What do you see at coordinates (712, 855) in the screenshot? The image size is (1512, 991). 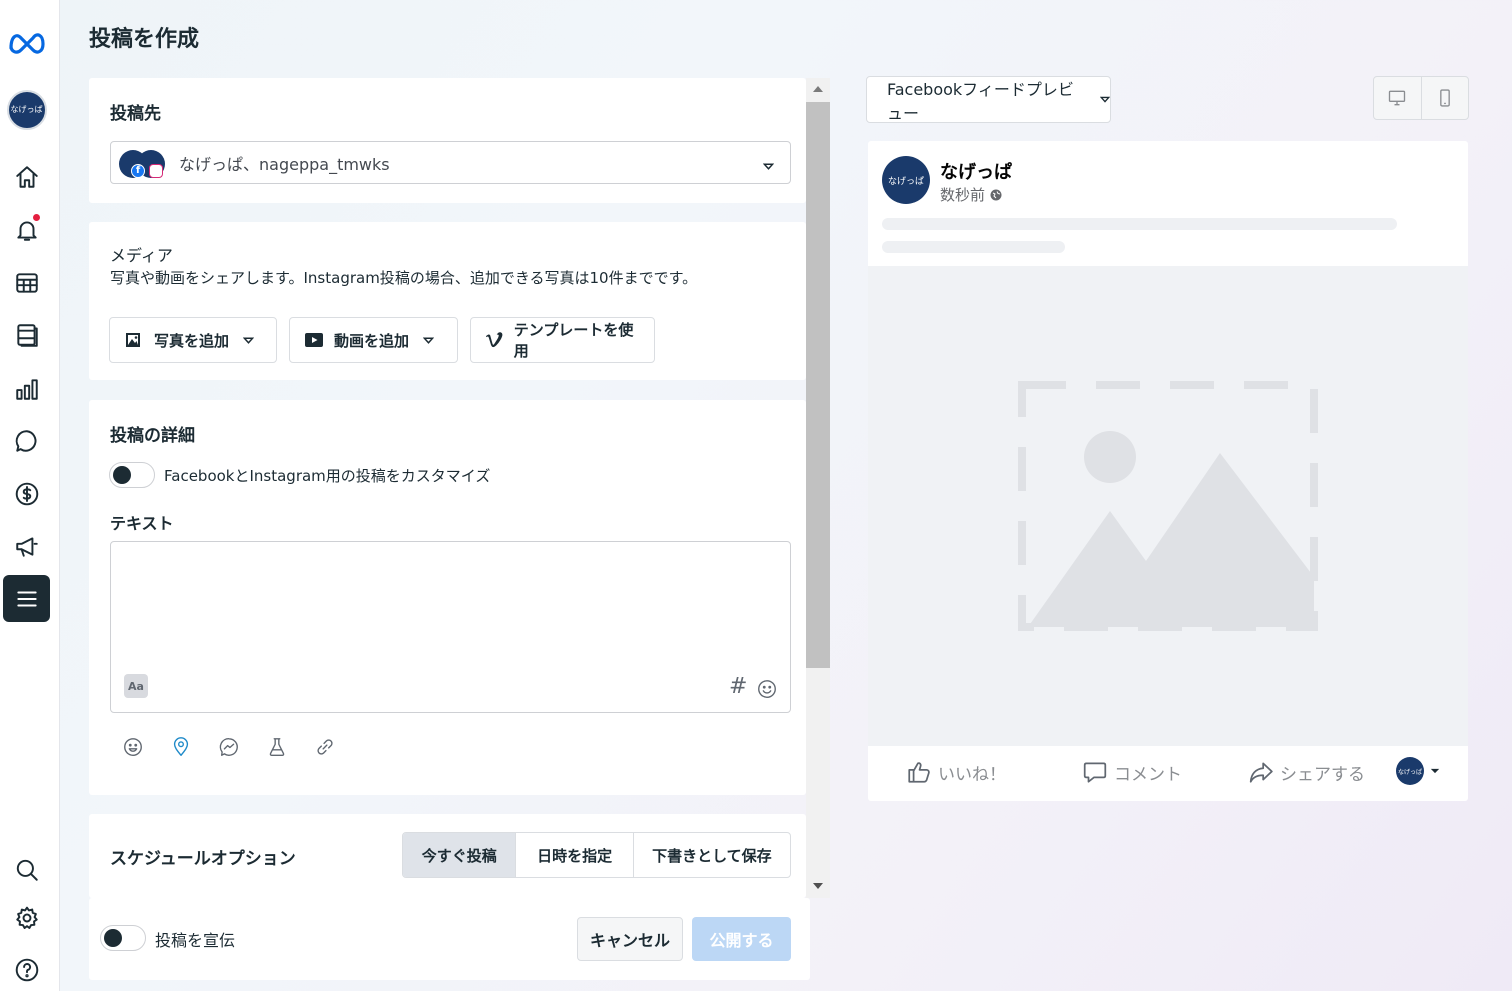 I see `schedule-option-draft: 下書きとして保存` at bounding box center [712, 855].